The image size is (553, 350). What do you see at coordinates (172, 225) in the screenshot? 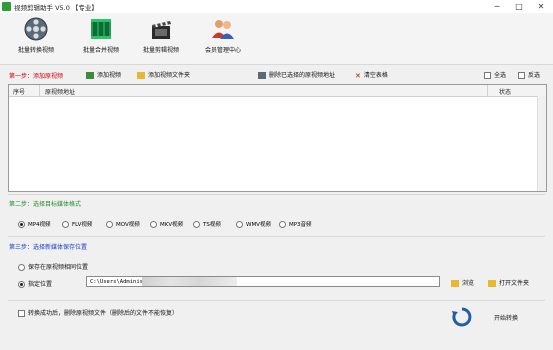
I see `format-label: MKV视频` at bounding box center [172, 225].